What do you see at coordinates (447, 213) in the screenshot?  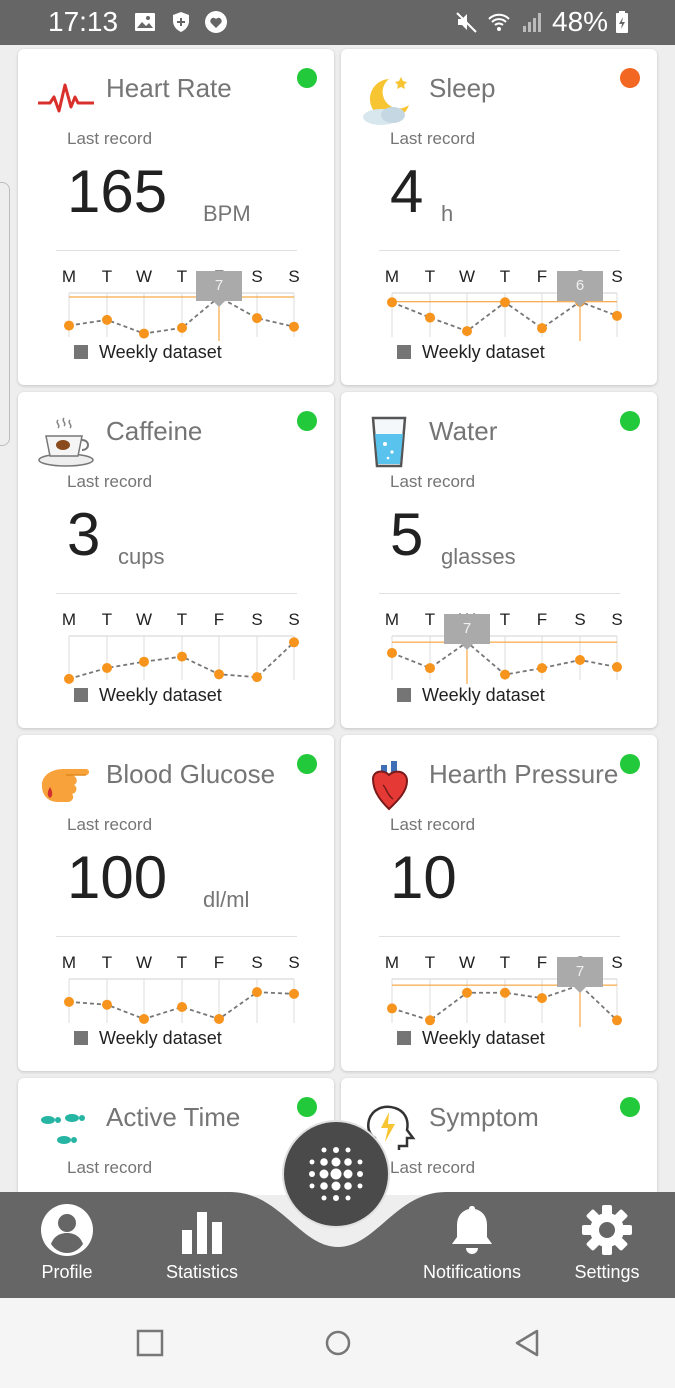 I see `record-unit: h` at bounding box center [447, 213].